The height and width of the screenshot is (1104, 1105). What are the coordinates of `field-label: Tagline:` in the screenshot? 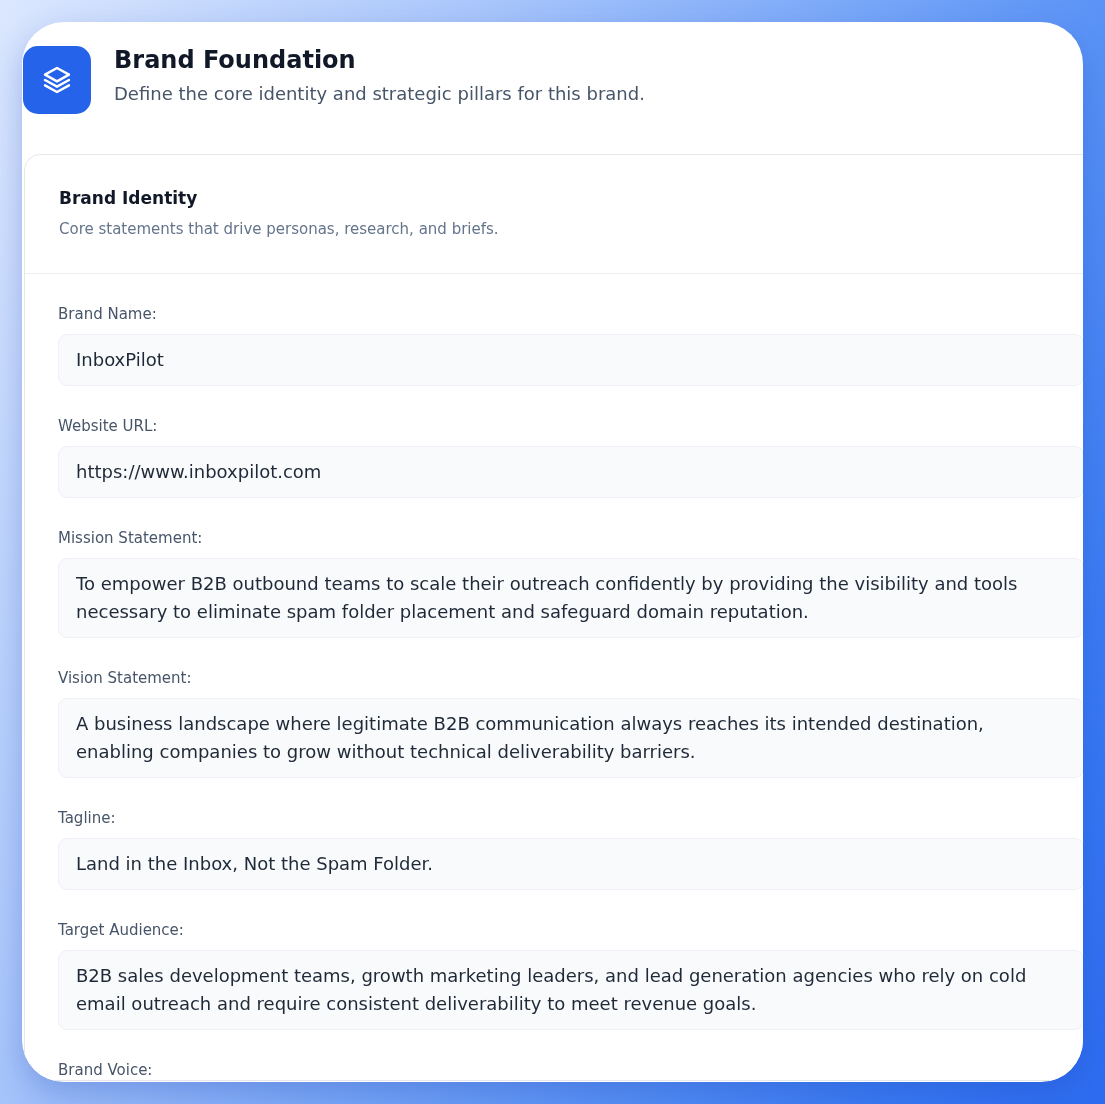 It's located at (87, 818).